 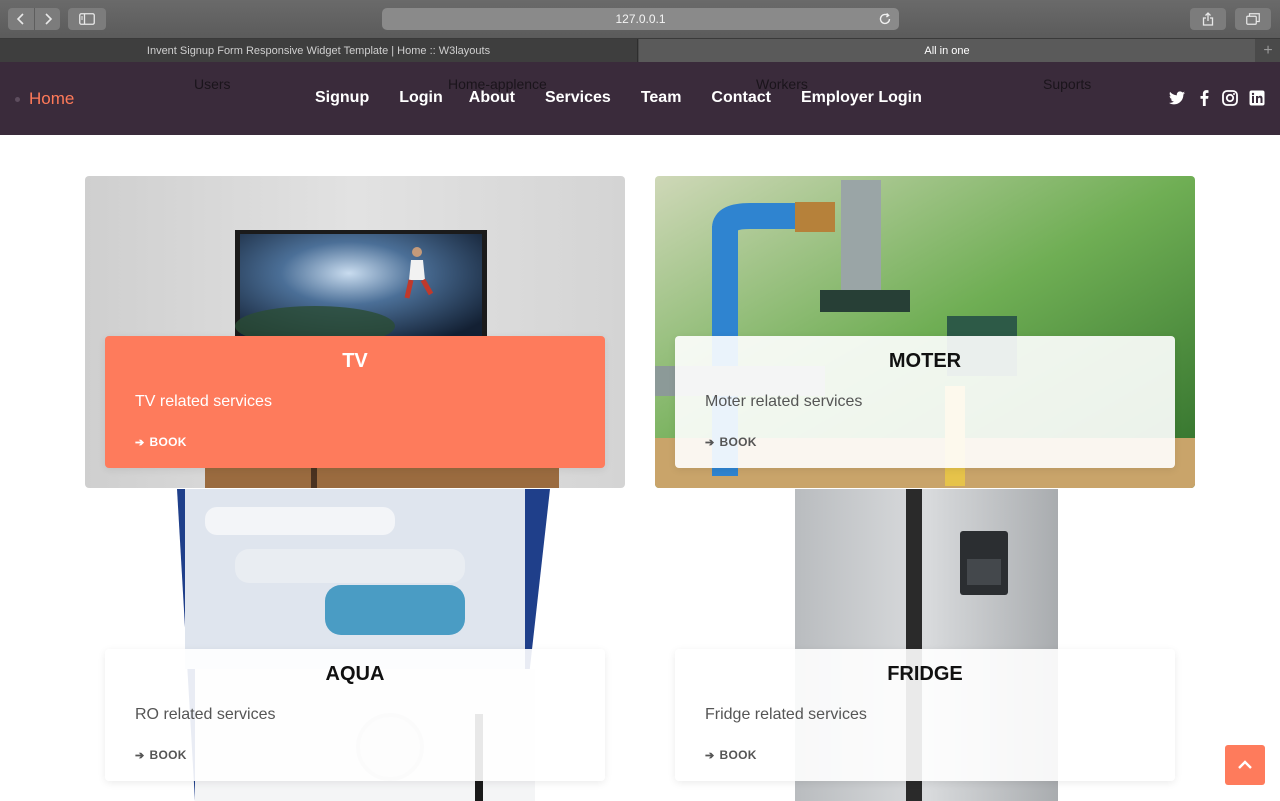 I want to click on chevron-up-icon, so click(x=1245, y=764).